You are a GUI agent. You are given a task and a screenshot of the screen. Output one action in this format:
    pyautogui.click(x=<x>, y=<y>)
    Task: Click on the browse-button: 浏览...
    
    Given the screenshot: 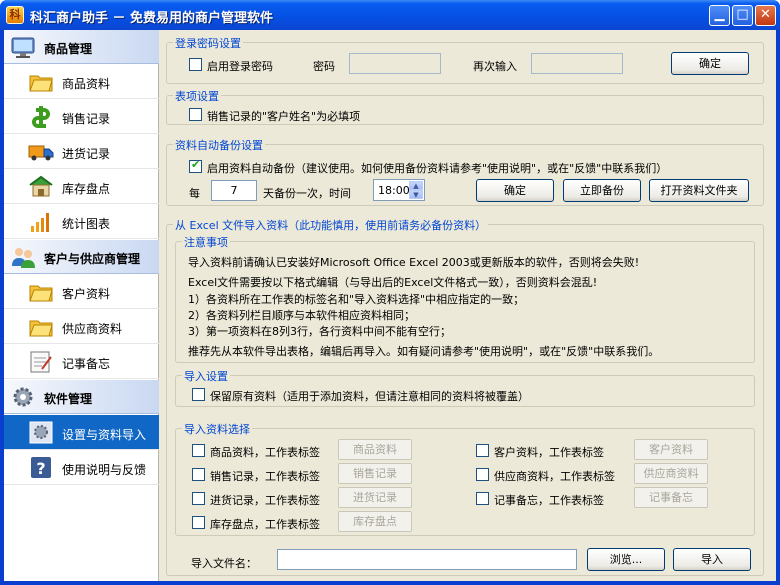 What is the action you would take?
    pyautogui.click(x=626, y=559)
    